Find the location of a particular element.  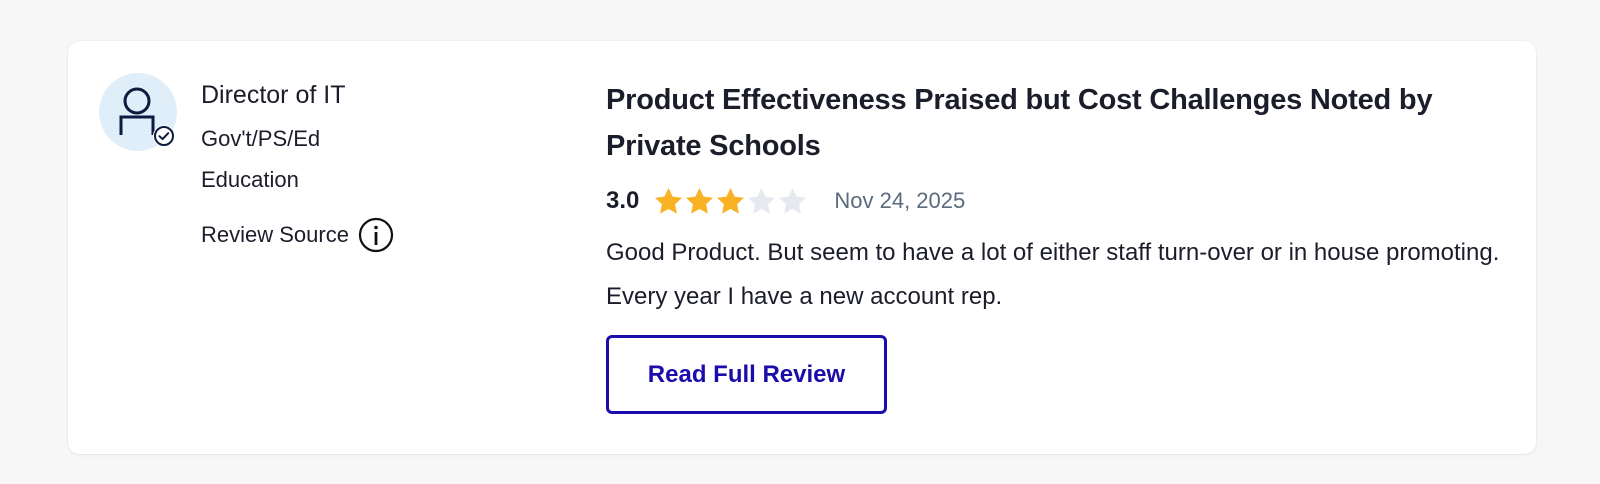

verified-check-icon is located at coordinates (164, 136).